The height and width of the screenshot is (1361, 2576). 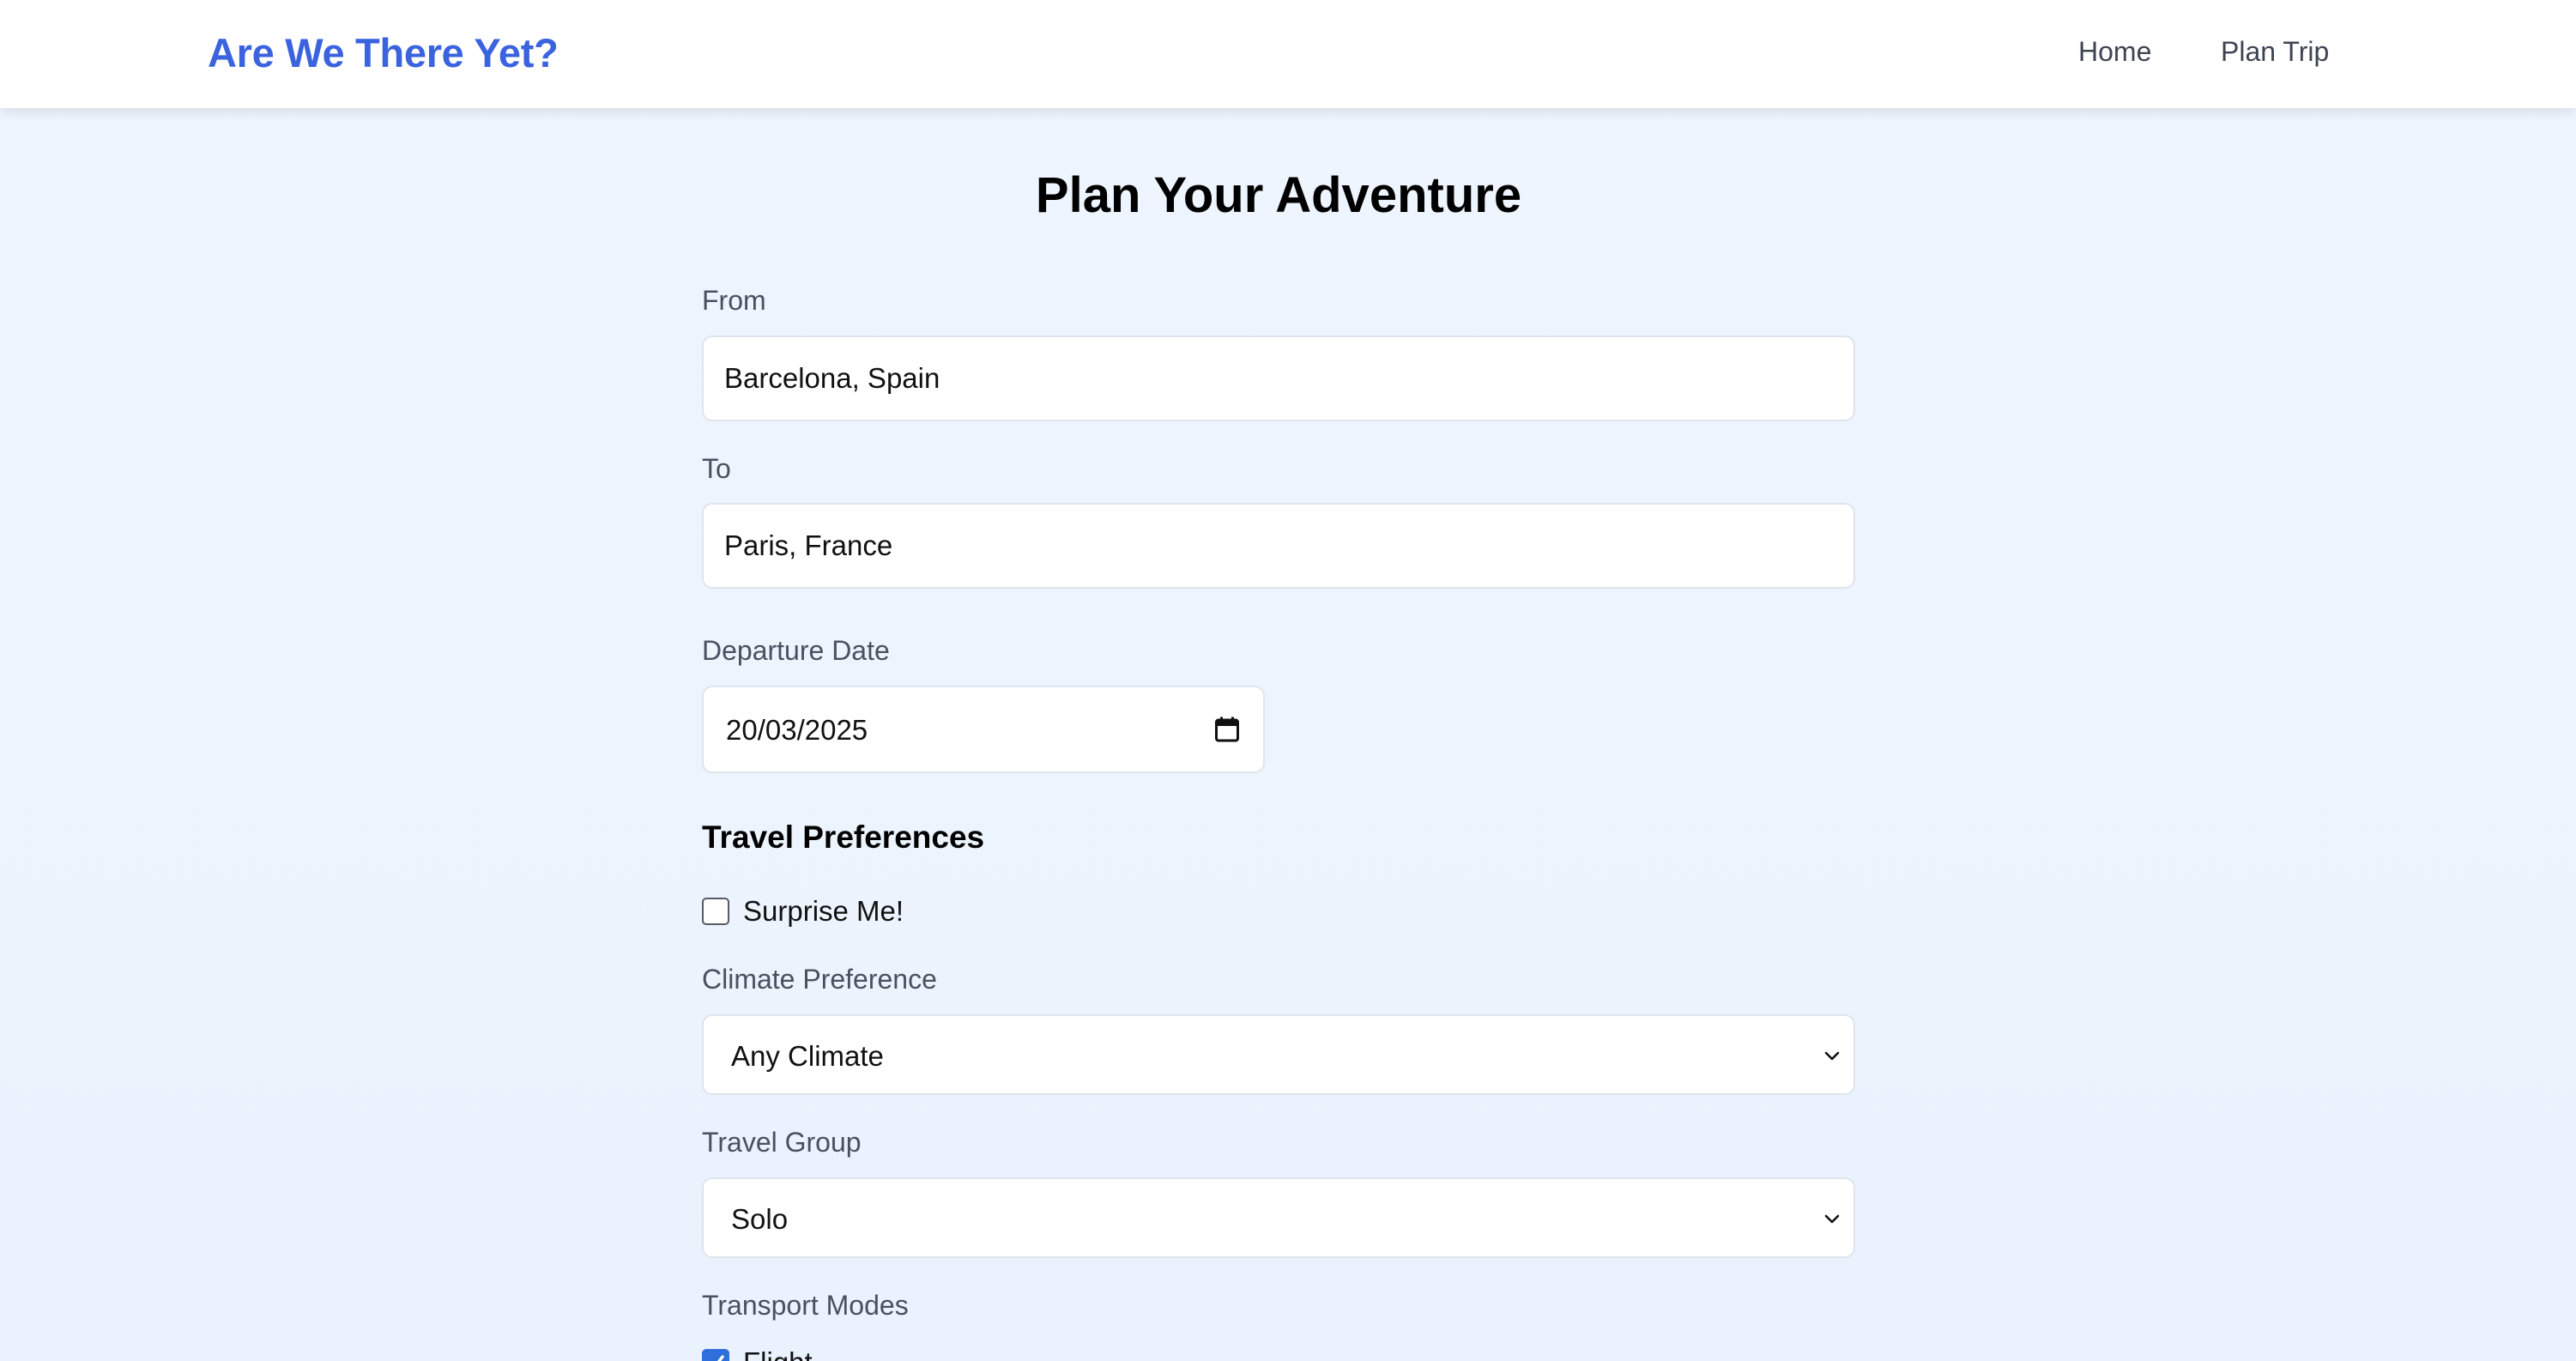 What do you see at coordinates (715, 1355) in the screenshot?
I see `flight-checkbox` at bounding box center [715, 1355].